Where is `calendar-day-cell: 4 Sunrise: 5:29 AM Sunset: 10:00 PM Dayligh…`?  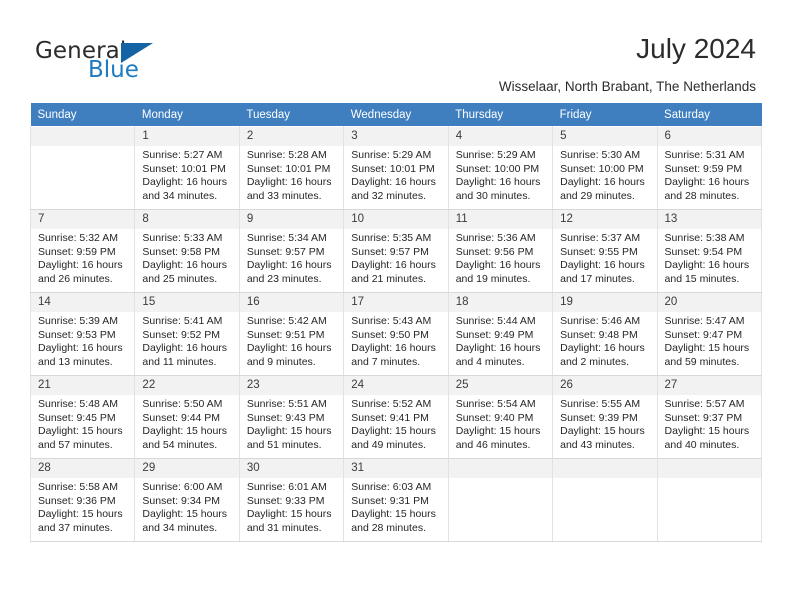
calendar-day-cell: 4 Sunrise: 5:29 AM Sunset: 10:00 PM Dayligh… is located at coordinates (500, 168).